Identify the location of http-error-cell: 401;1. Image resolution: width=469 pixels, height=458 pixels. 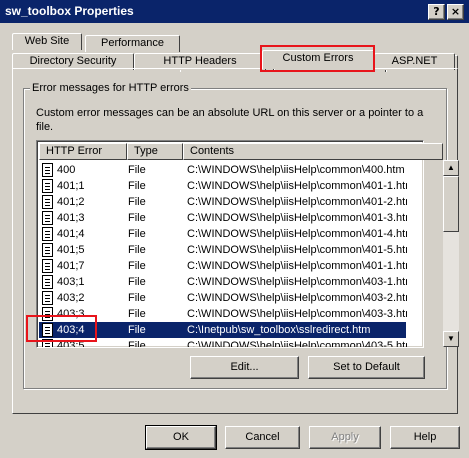
(71, 186).